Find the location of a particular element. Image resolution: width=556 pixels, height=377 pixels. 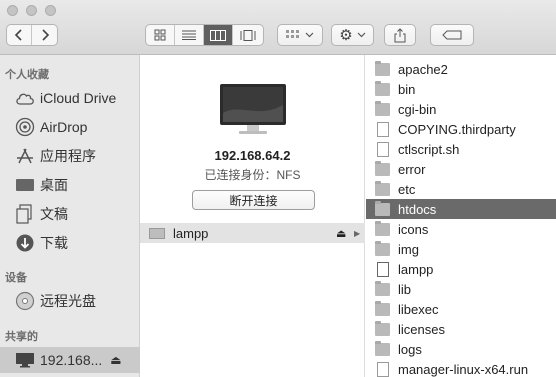

sidebar-shared-header: 共享的 is located at coordinates (21, 337).